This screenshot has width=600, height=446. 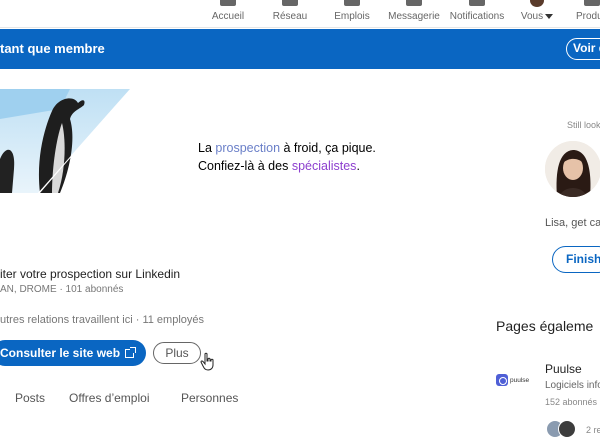 I want to click on nav-notifications: Notifications, so click(x=477, y=14).